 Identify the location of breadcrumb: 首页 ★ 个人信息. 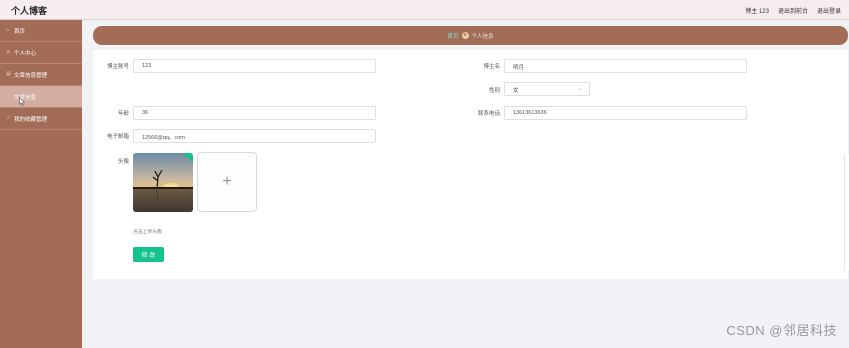
(470, 35).